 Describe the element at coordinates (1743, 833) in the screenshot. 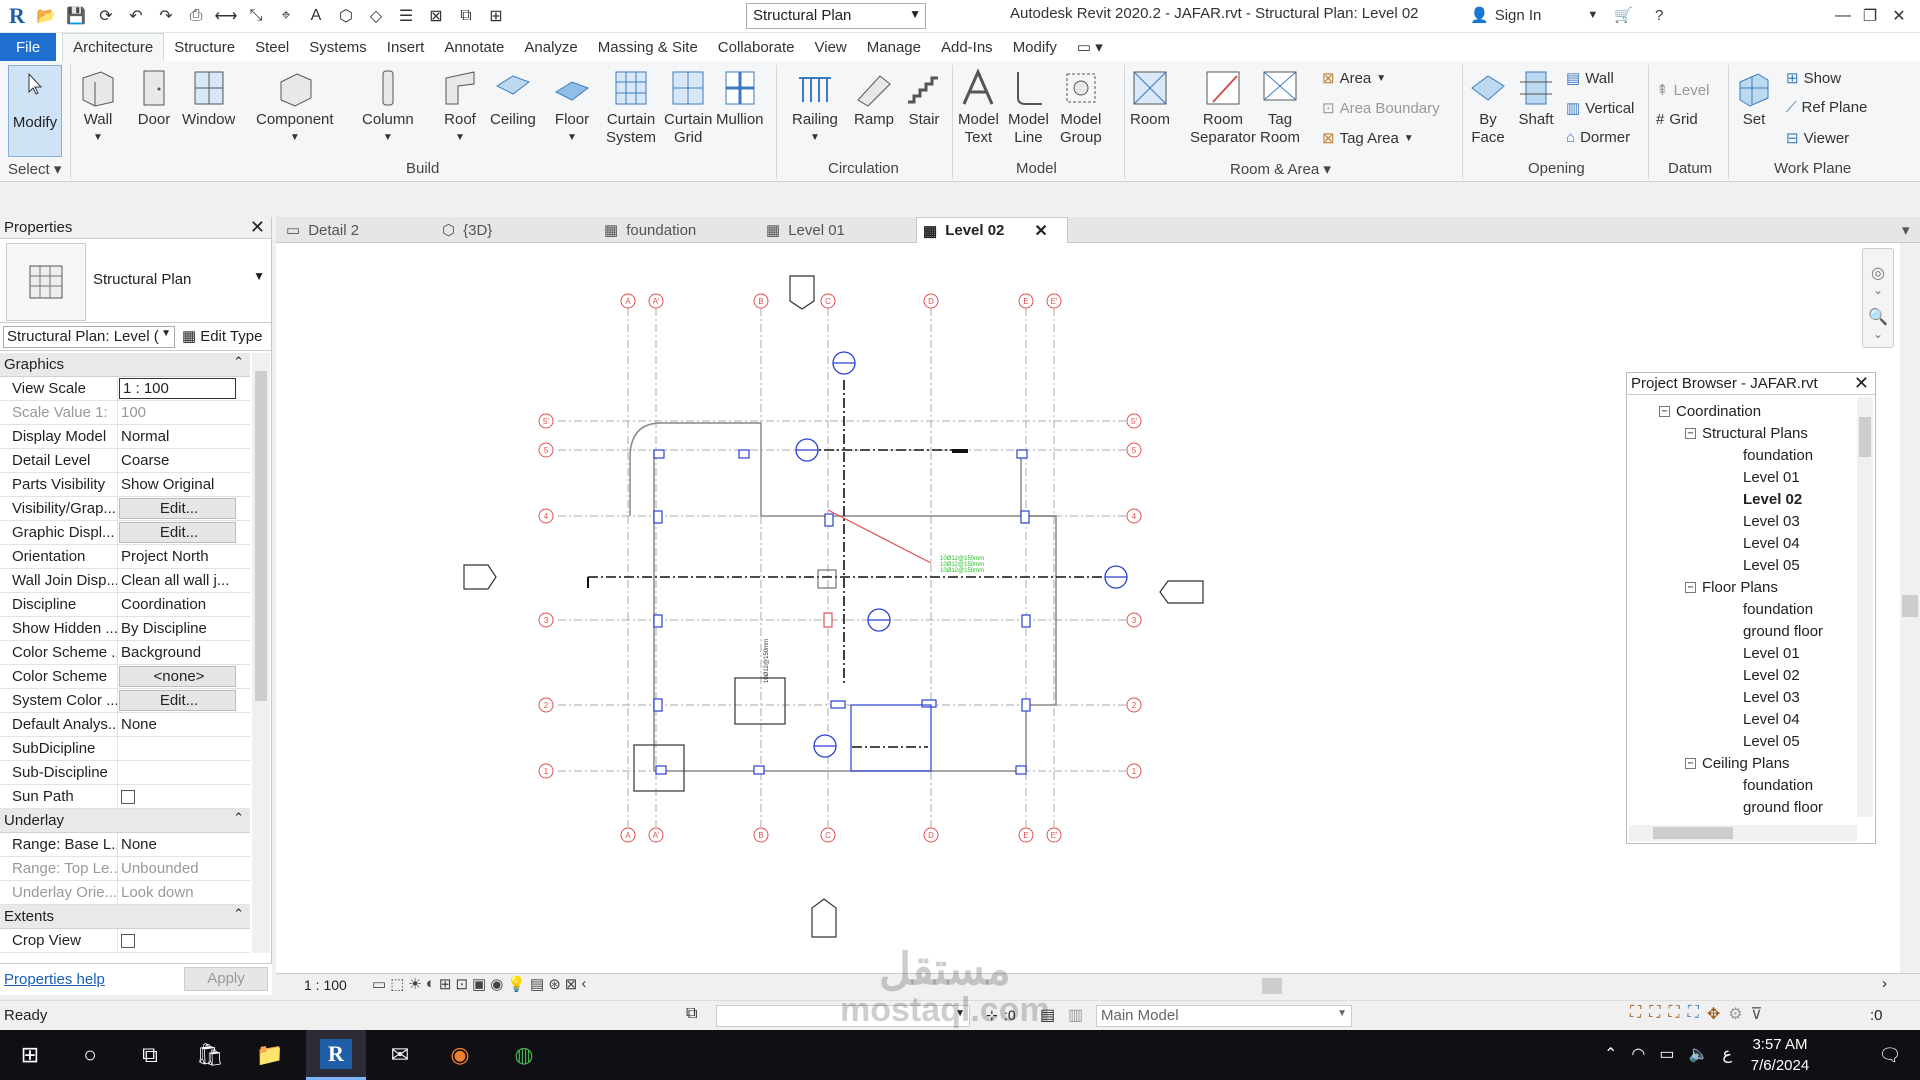

I see `browser-horizontal-scrollbar` at that location.